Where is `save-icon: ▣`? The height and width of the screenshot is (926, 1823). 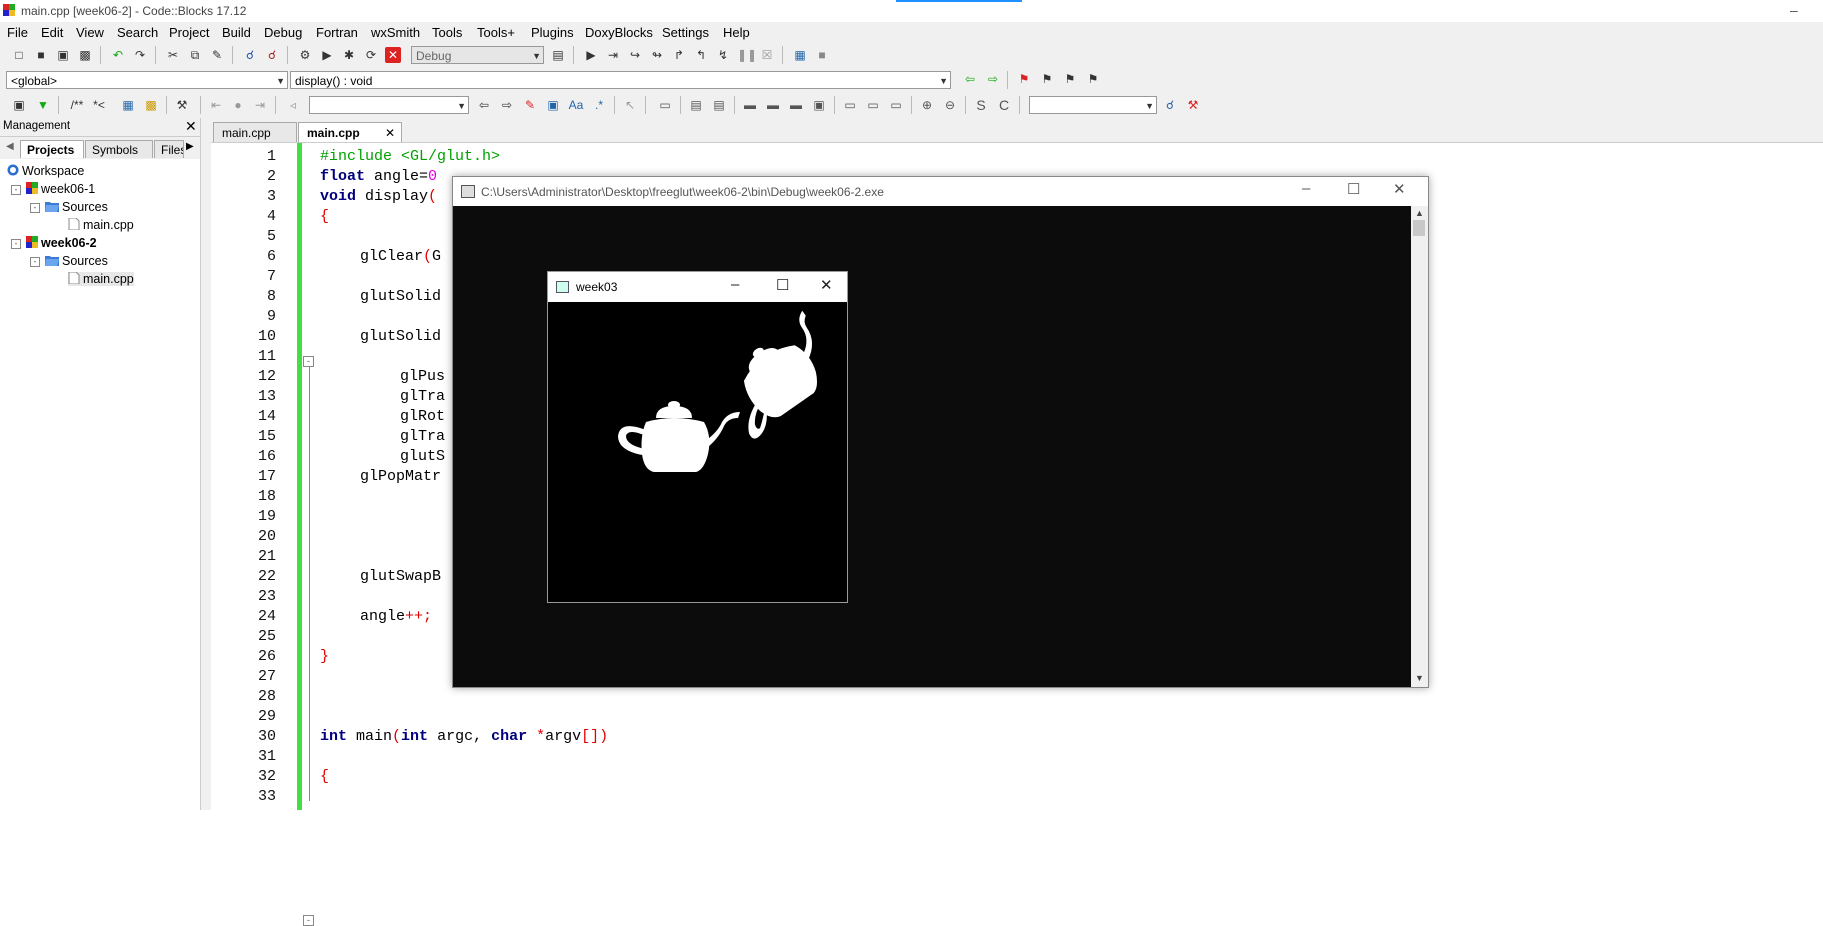
save-icon: ▣ is located at coordinates (63, 55).